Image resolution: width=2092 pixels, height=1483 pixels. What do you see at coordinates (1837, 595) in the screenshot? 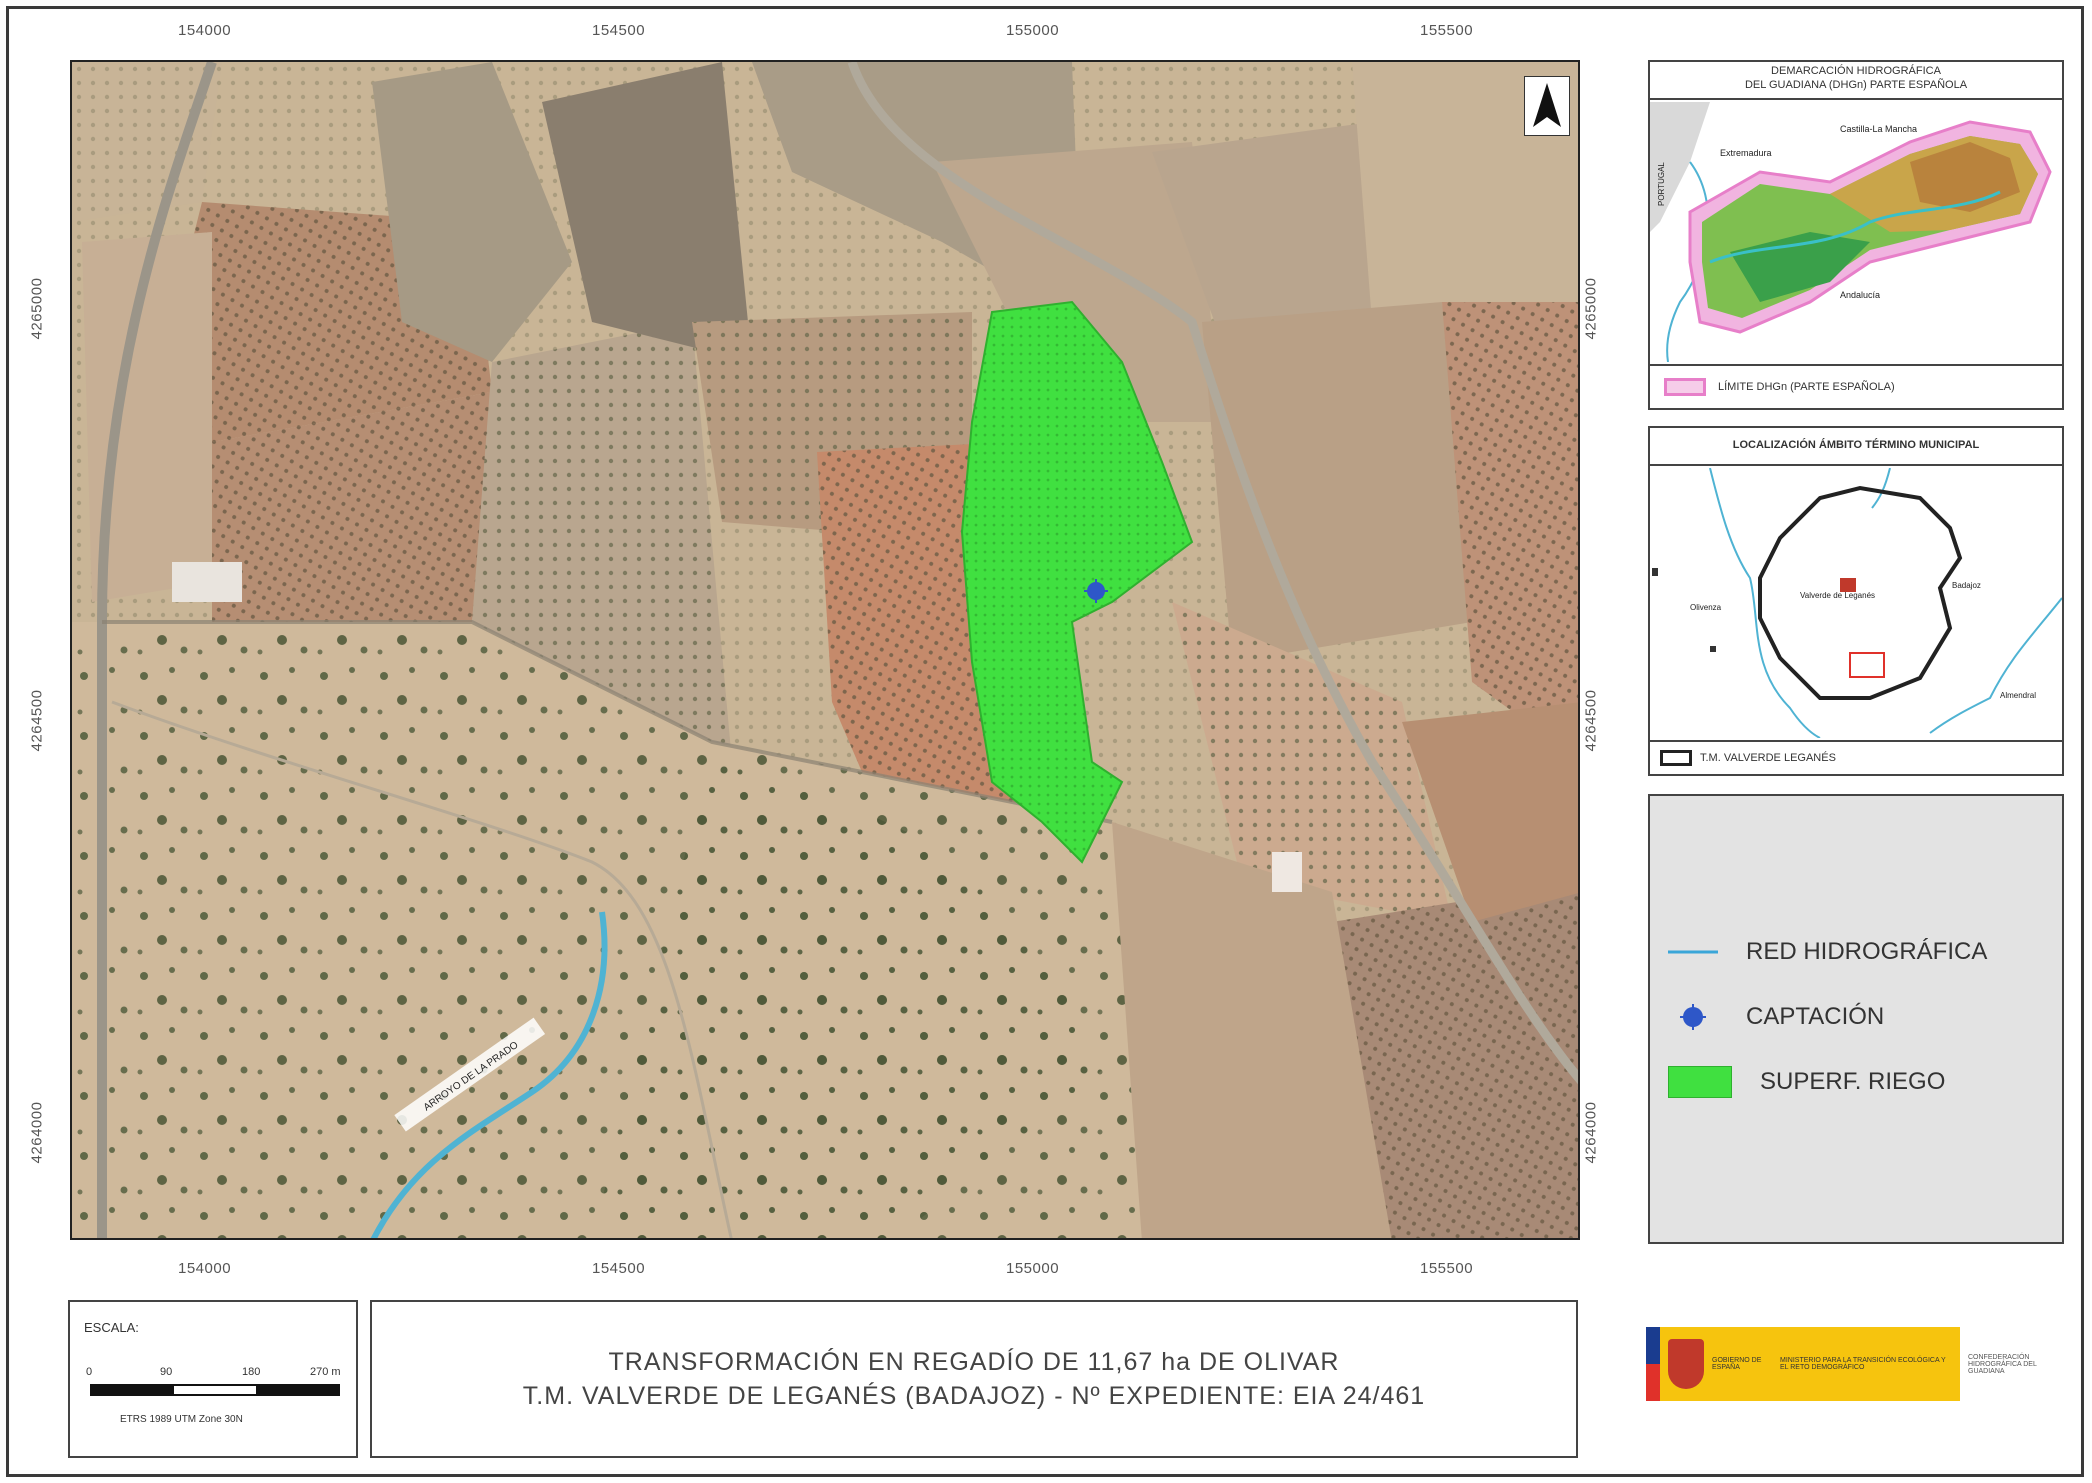
I see `town-valverde: Valverde de Leganés` at bounding box center [1837, 595].